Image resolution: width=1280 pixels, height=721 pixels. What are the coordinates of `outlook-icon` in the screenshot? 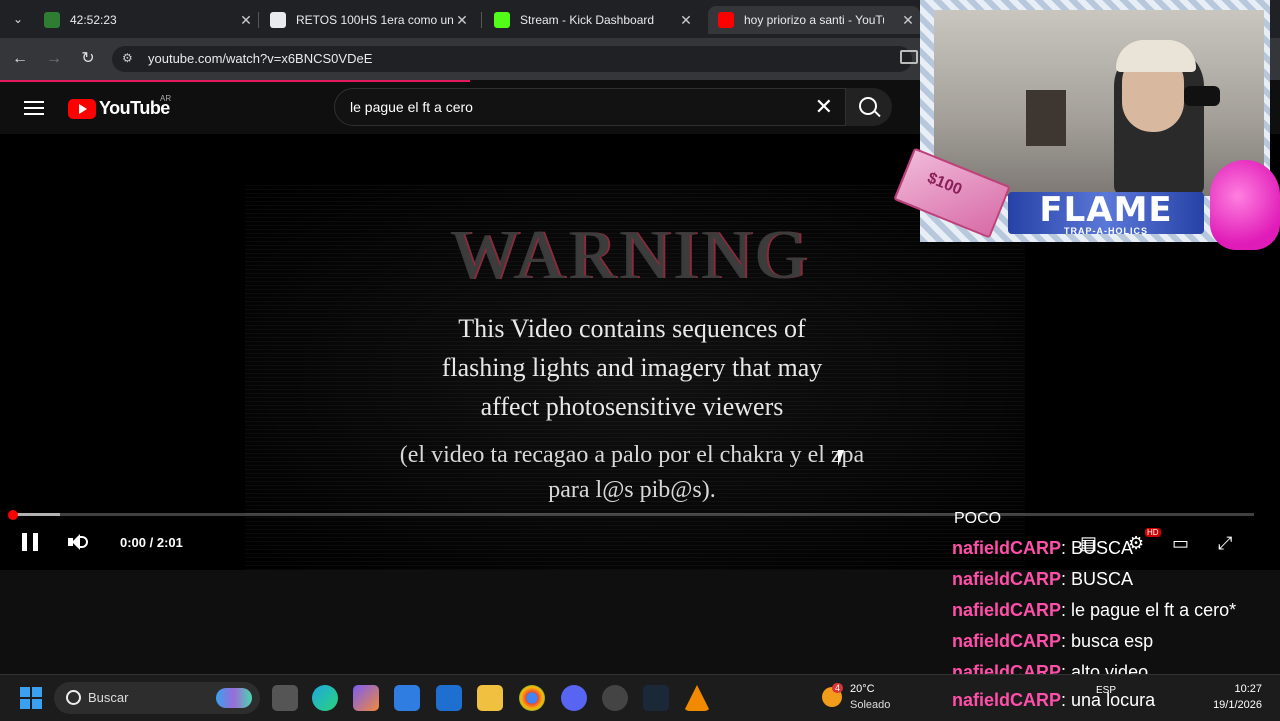 It's located at (449, 698).